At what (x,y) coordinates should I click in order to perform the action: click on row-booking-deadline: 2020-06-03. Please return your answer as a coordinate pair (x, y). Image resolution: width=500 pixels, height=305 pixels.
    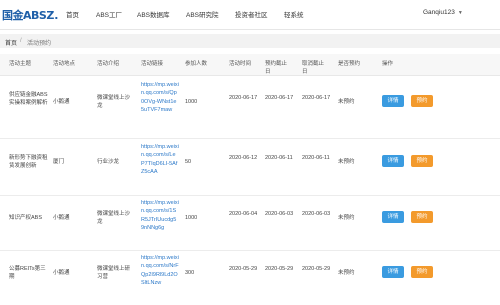
    Looking at the image, I should click on (279, 214).